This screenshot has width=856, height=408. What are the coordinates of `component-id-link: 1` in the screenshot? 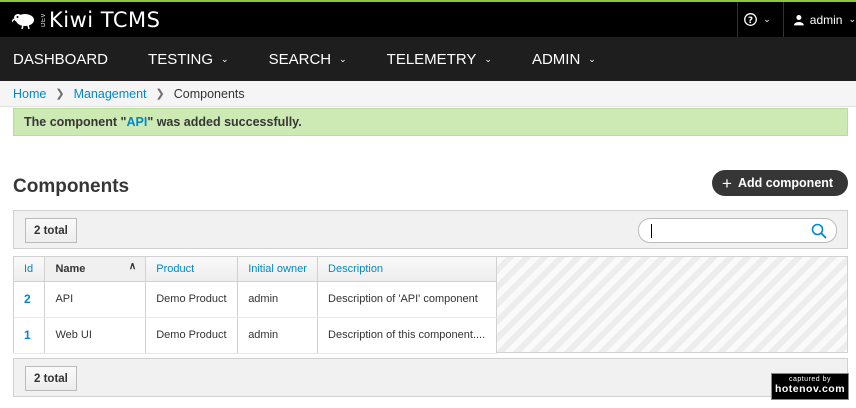 It's located at (27, 335).